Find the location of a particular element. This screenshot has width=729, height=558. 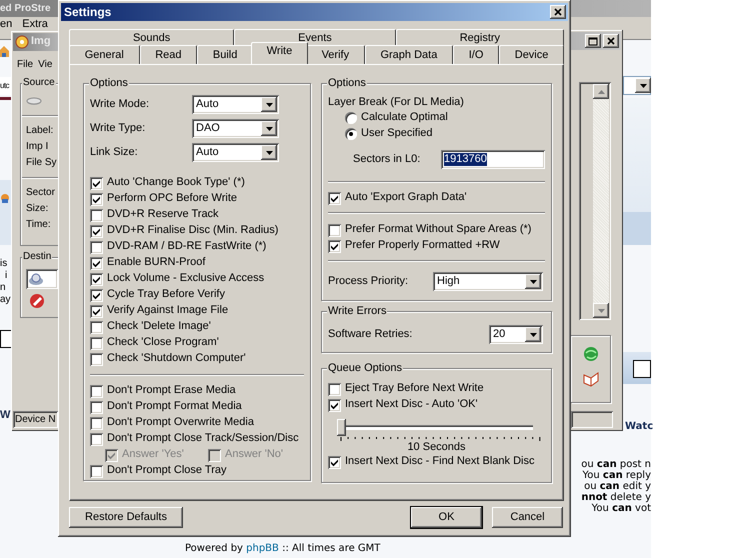

tab: Write is located at coordinates (279, 53).